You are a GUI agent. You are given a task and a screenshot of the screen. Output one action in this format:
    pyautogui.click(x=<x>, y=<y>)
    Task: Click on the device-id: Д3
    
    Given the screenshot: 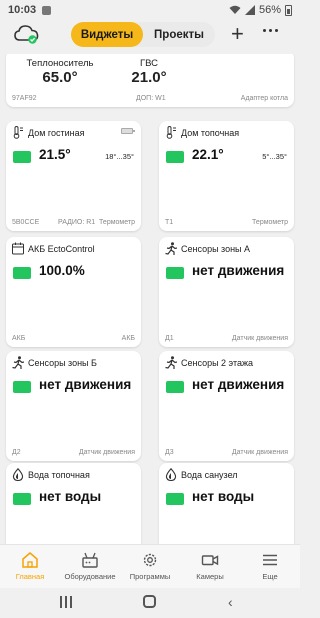 What is the action you would take?
    pyautogui.click(x=169, y=452)
    